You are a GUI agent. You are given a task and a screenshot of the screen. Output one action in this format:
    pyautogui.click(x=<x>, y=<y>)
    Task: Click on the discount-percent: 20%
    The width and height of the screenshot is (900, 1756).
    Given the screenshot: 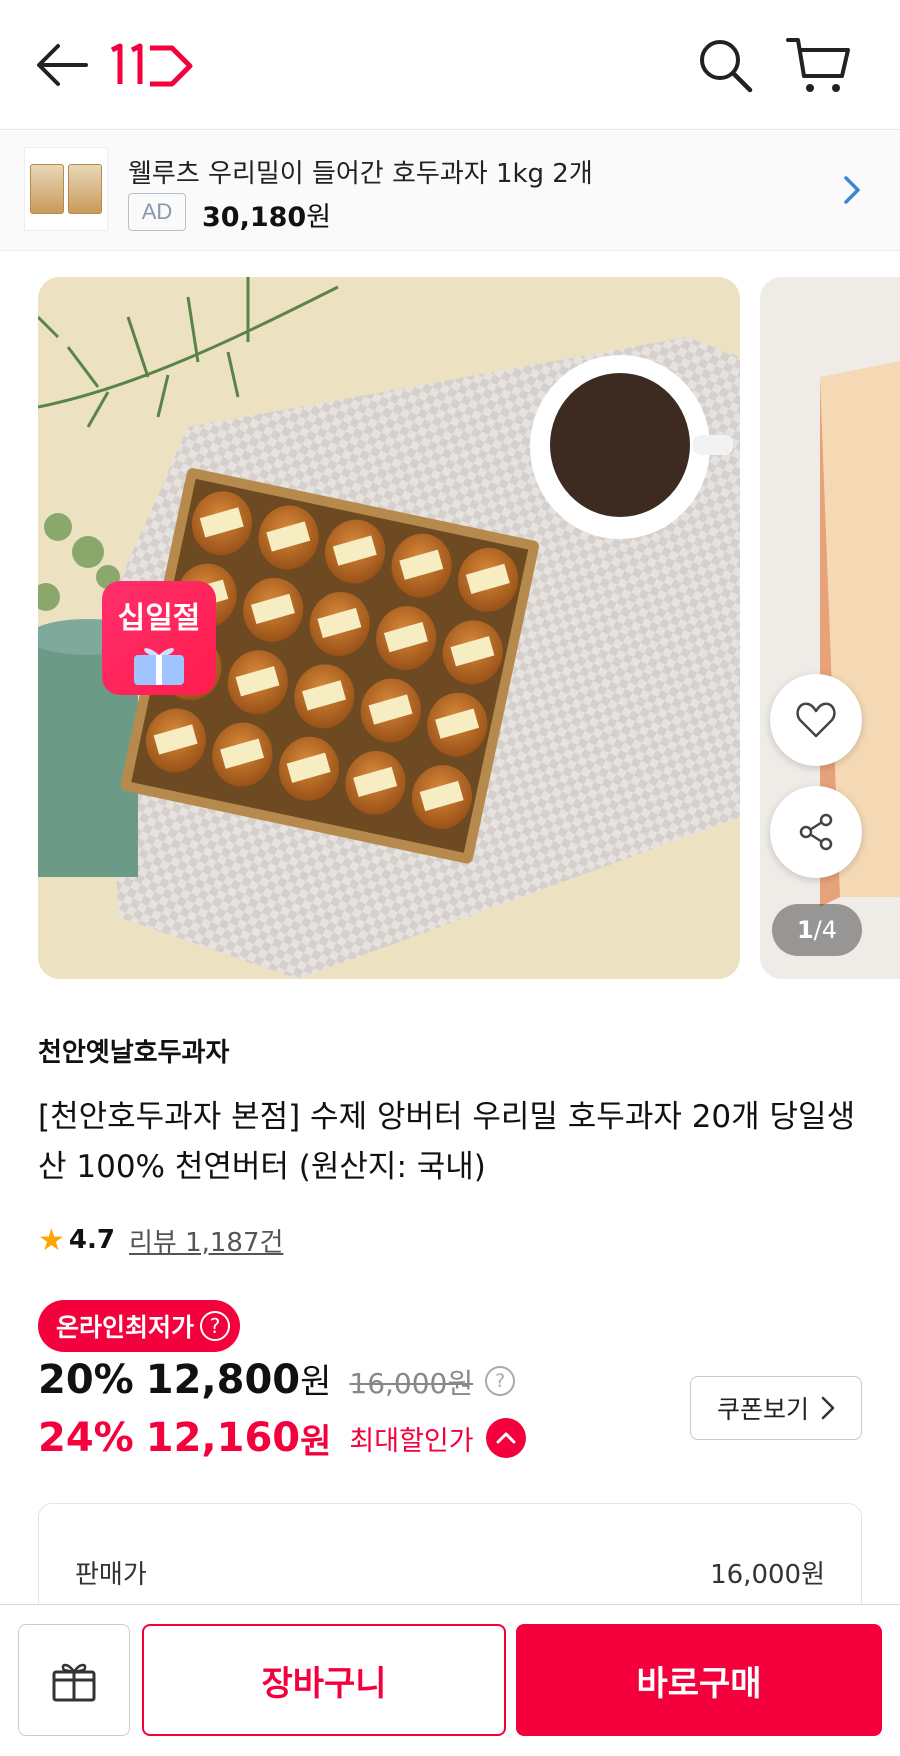 What is the action you would take?
    pyautogui.click(x=86, y=1380)
    